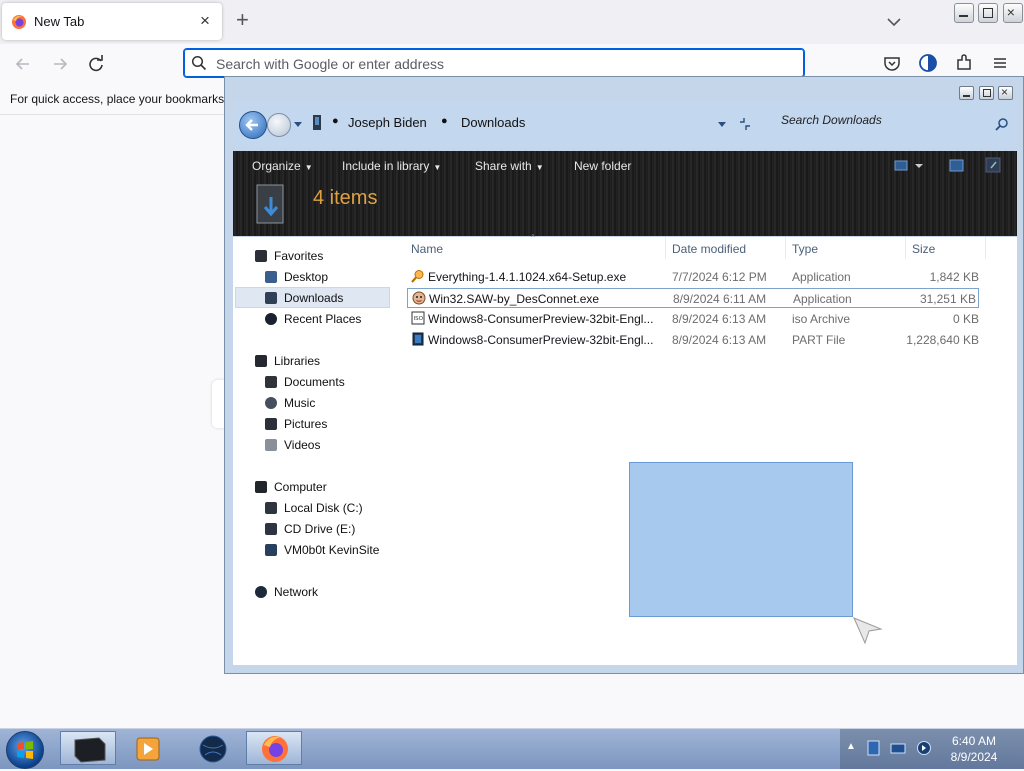 This screenshot has height=771, width=1024. I want to click on explorer-minimize-button, so click(967, 93).